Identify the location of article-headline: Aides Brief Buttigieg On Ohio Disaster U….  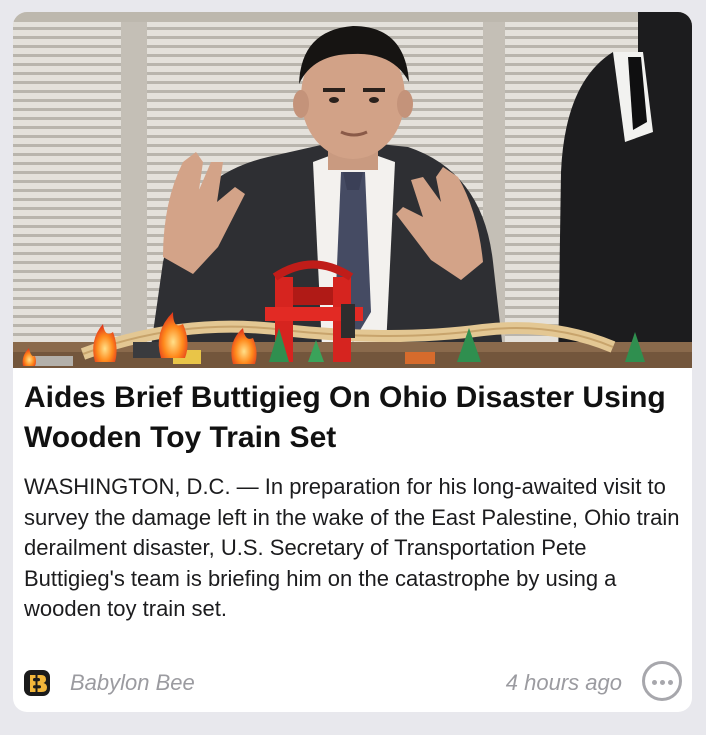
(349, 418).